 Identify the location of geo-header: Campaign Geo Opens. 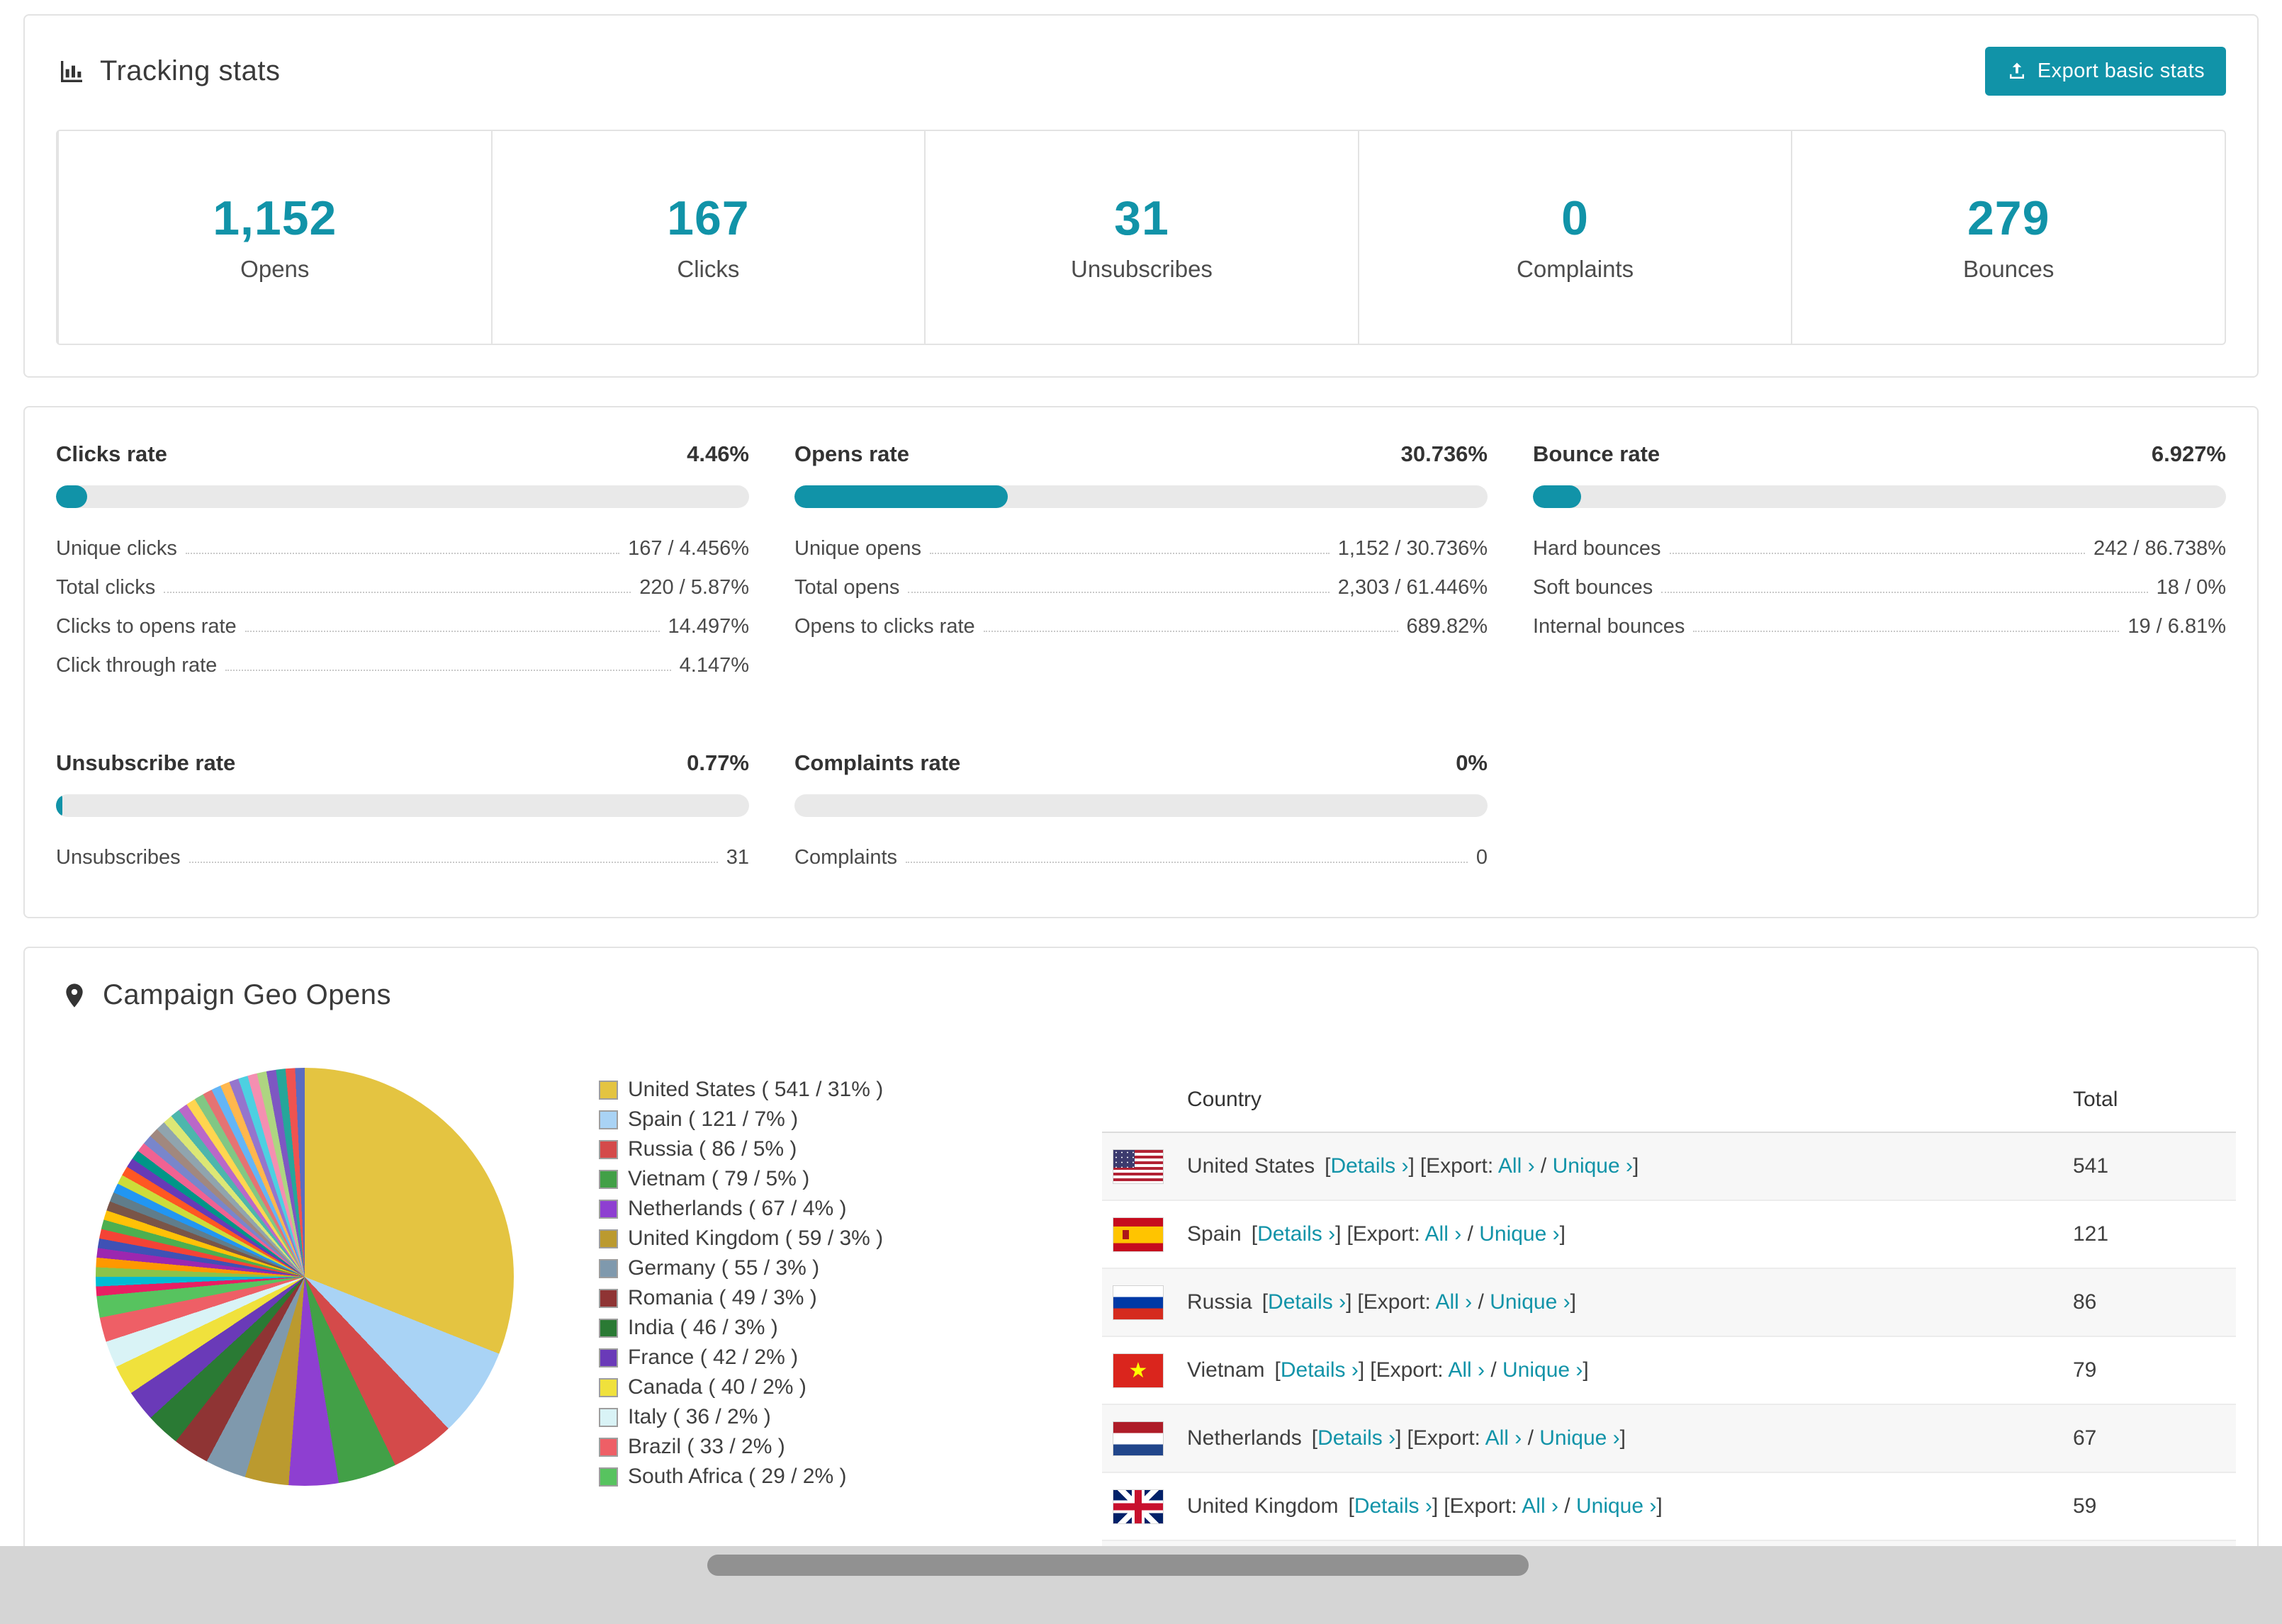
(1141, 980).